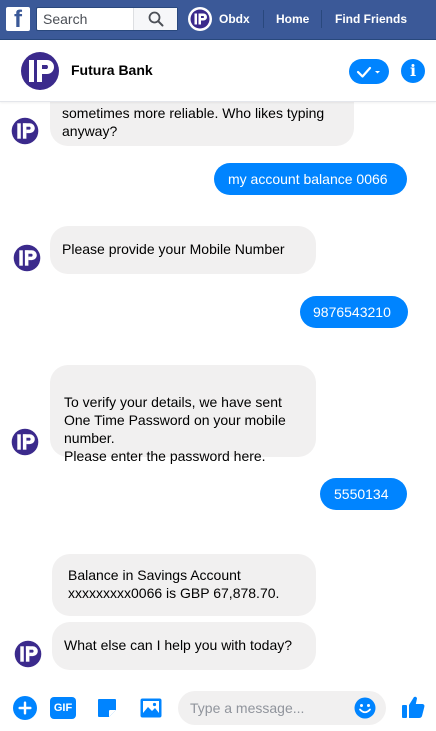 The image size is (436, 731). What do you see at coordinates (112, 70) in the screenshot?
I see `chat-title: Futura Bank` at bounding box center [112, 70].